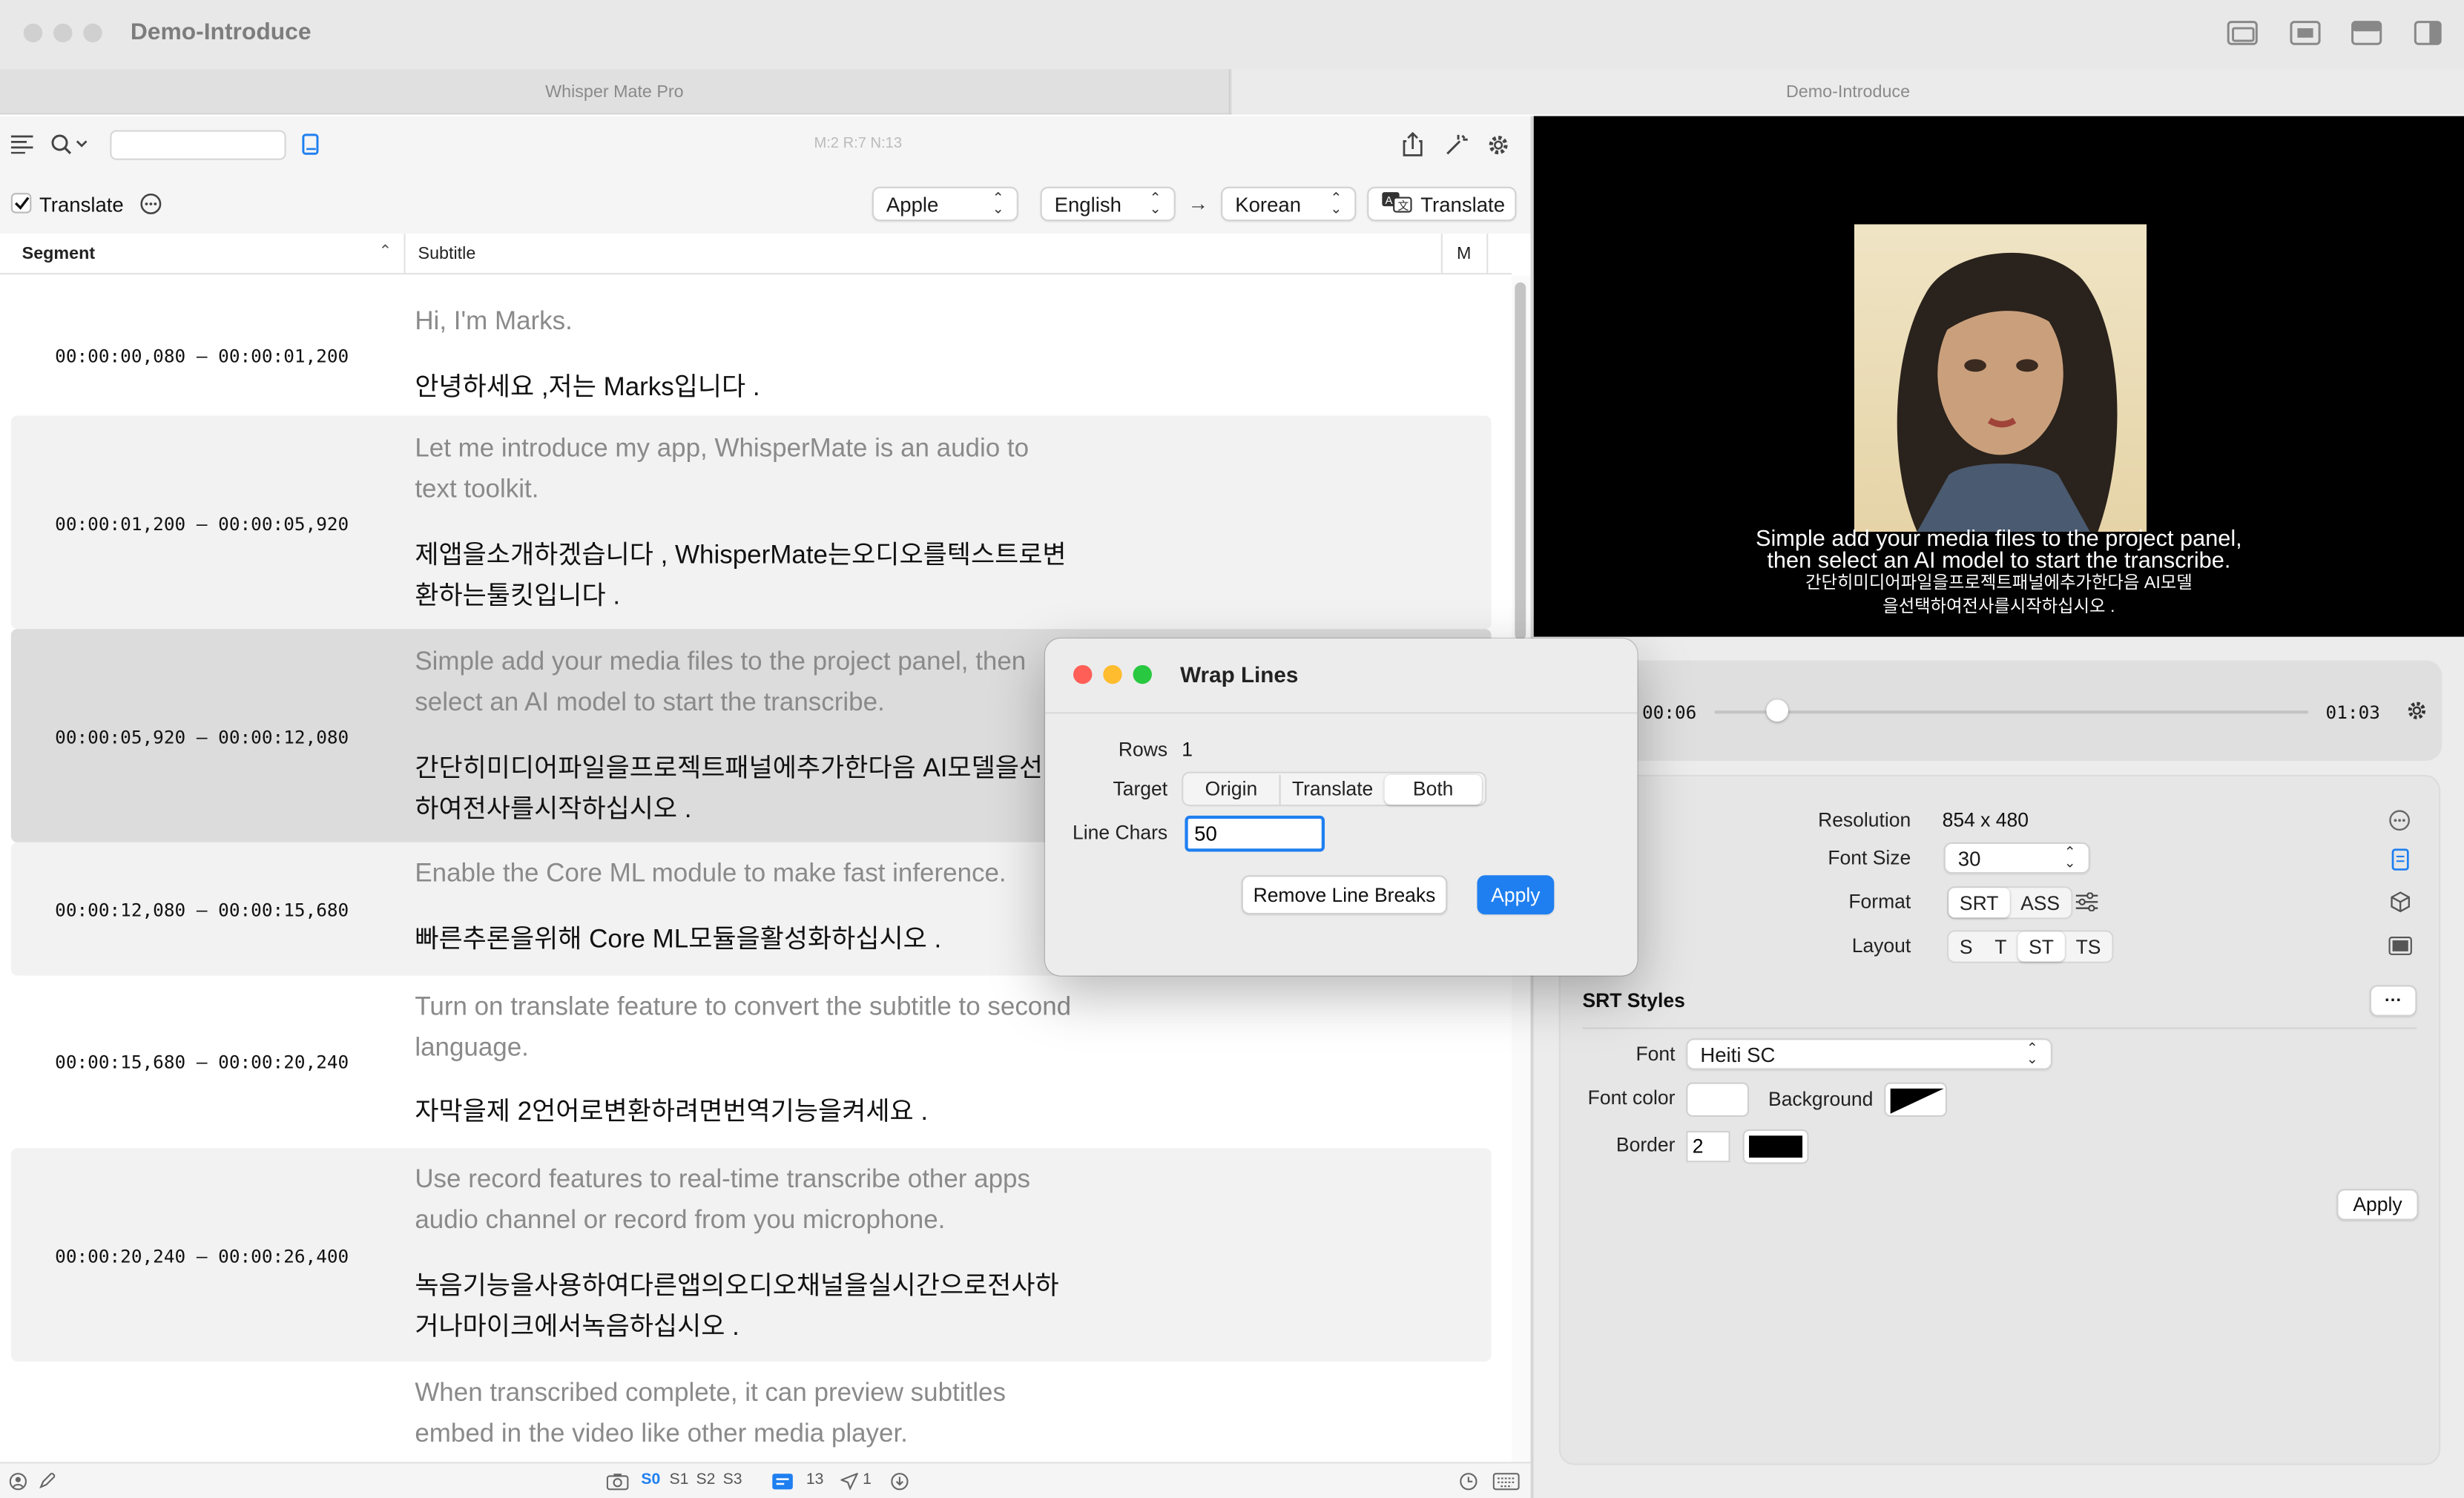 Image resolution: width=2464 pixels, height=1498 pixels. Describe the element at coordinates (1336, 203) in the screenshot. I see `chevron-updown-icon: ⌃ ⌄` at that location.